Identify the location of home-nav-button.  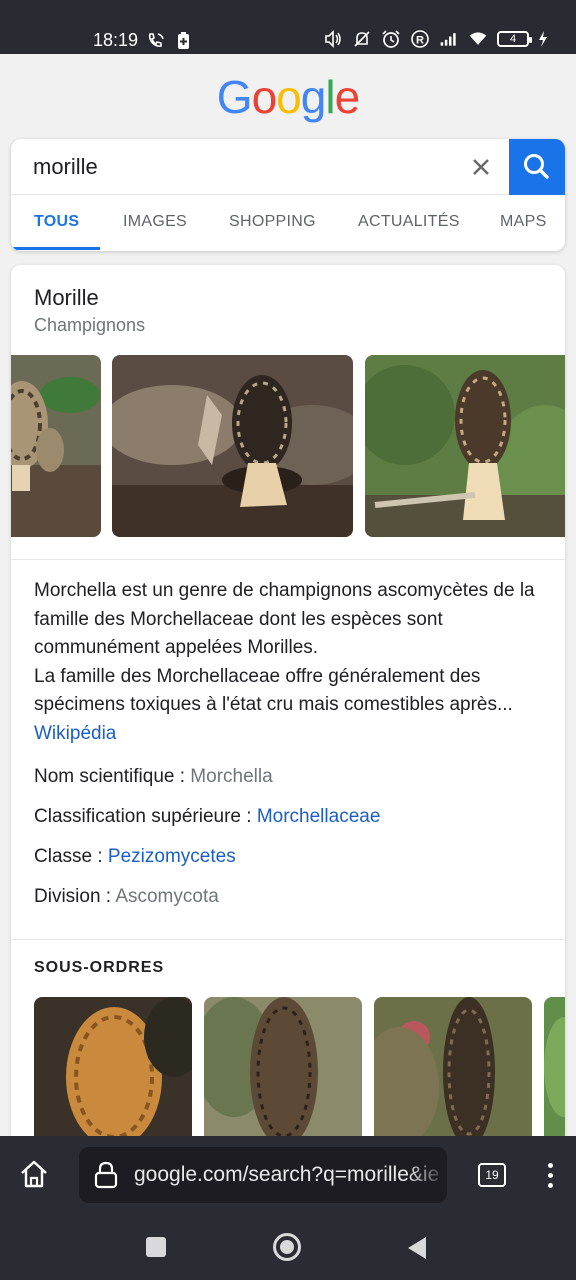
(287, 1247).